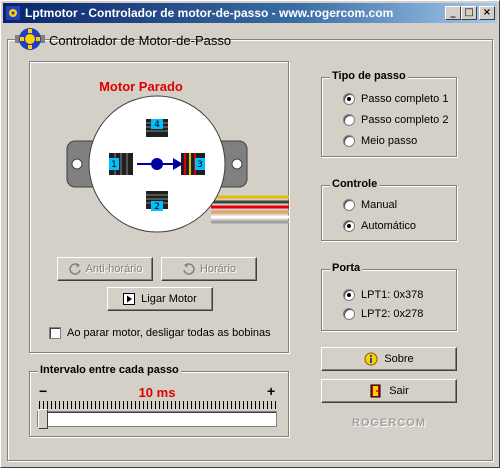 The image size is (500, 468). Describe the element at coordinates (375, 391) in the screenshot. I see `exit-door-icon` at that location.